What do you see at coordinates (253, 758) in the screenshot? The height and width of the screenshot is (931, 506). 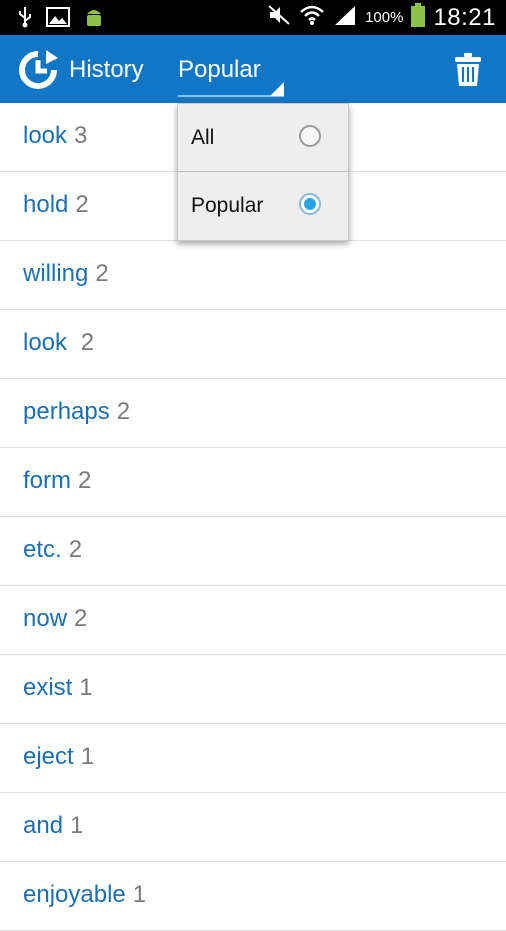 I see `list-item: eject 1` at bounding box center [253, 758].